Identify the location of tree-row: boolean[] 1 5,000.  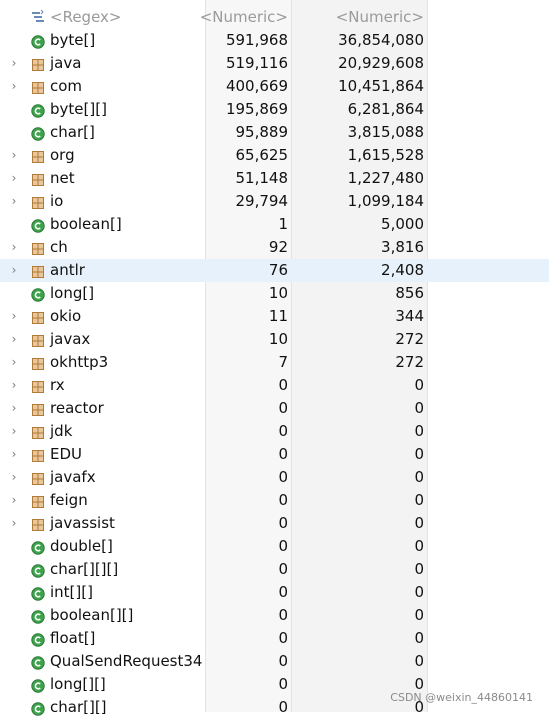
(274, 224).